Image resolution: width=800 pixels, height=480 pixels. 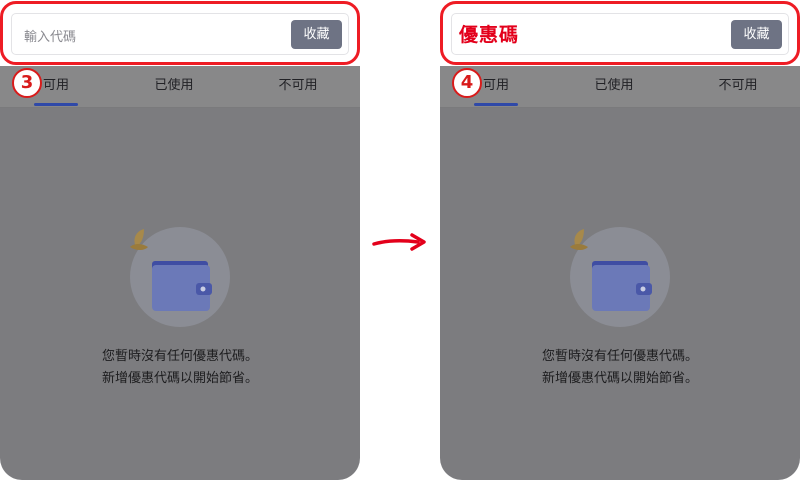 I want to click on step-badge: 4, so click(x=467, y=83).